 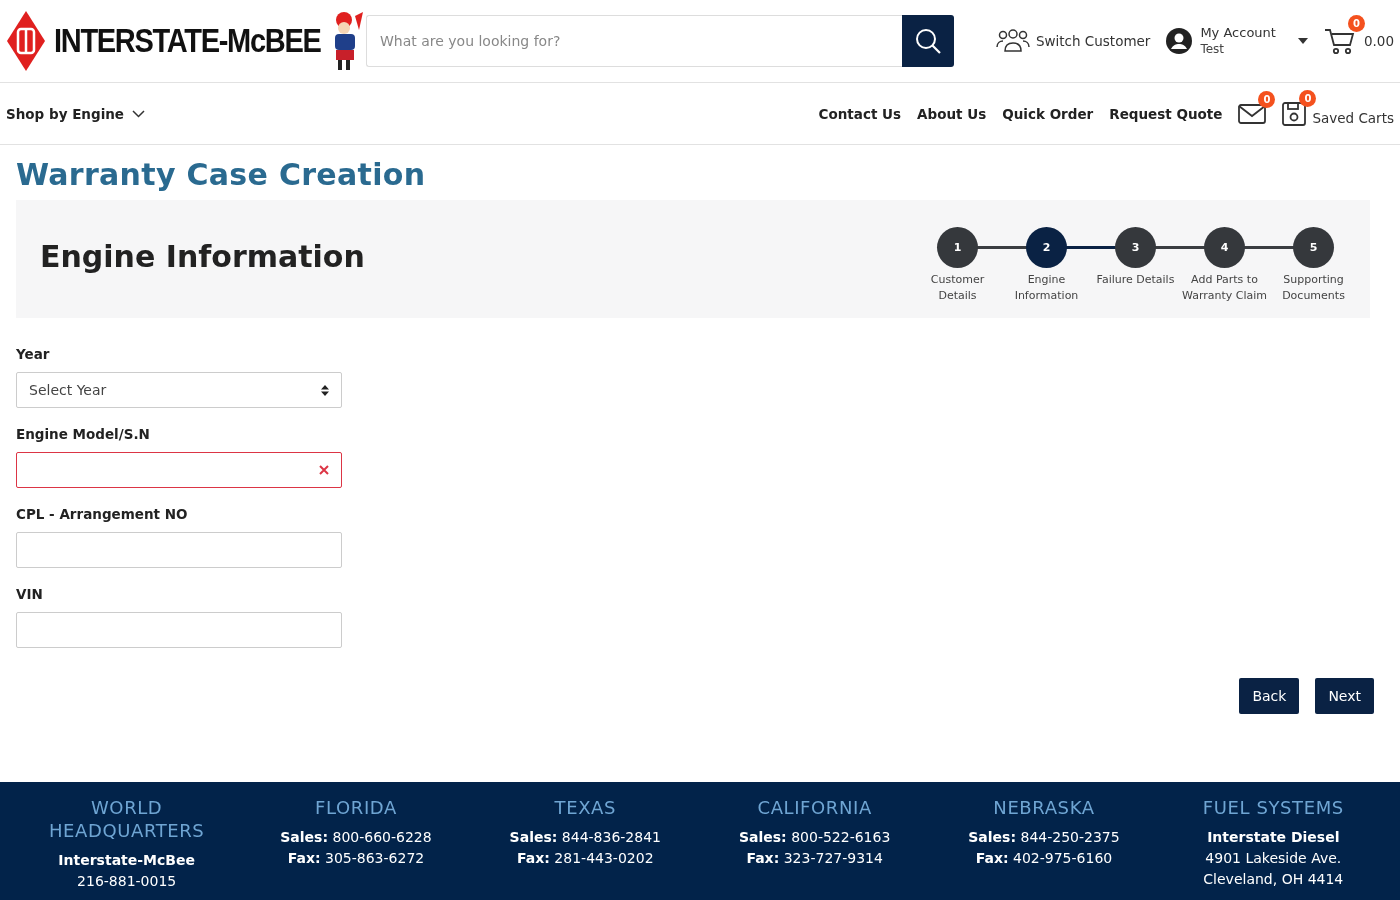 I want to click on field-label: CPL - Arrangement NO, so click(x=102, y=514).